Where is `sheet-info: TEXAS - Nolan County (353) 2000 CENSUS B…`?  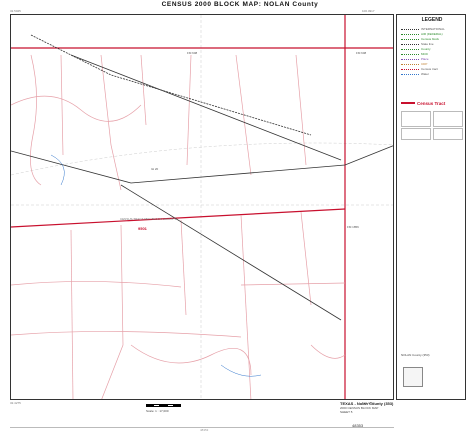 sheet-info: TEXAS - Nolan County (353) 2000 CENSUS B… is located at coordinates (380, 408).